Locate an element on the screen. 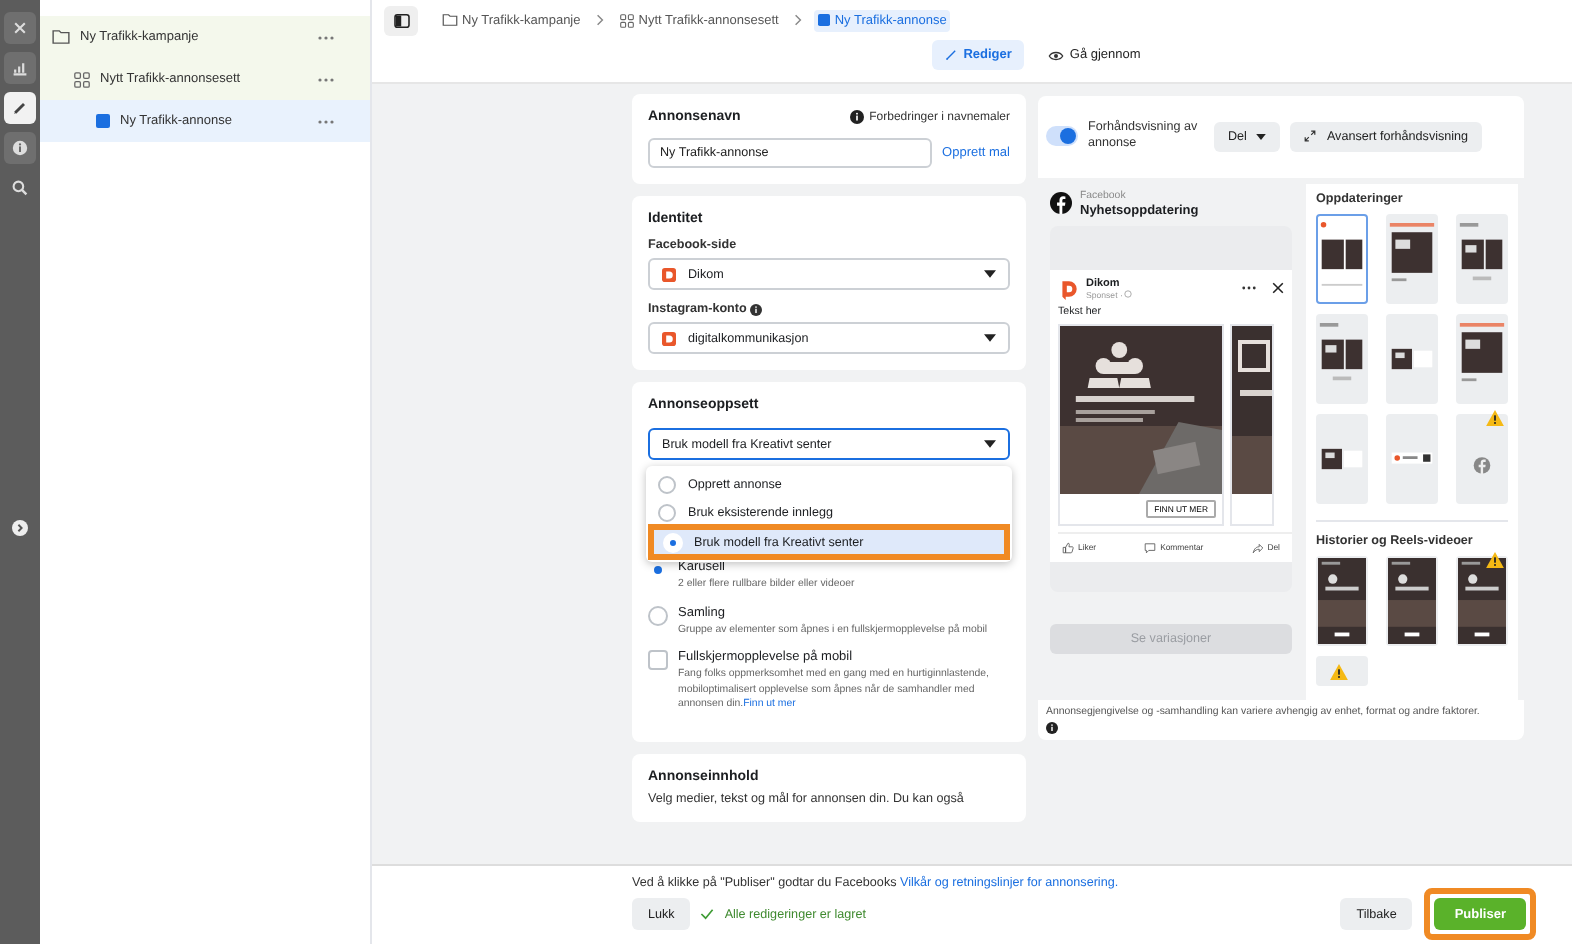  thumbs-up-icon is located at coordinates (1068, 547).